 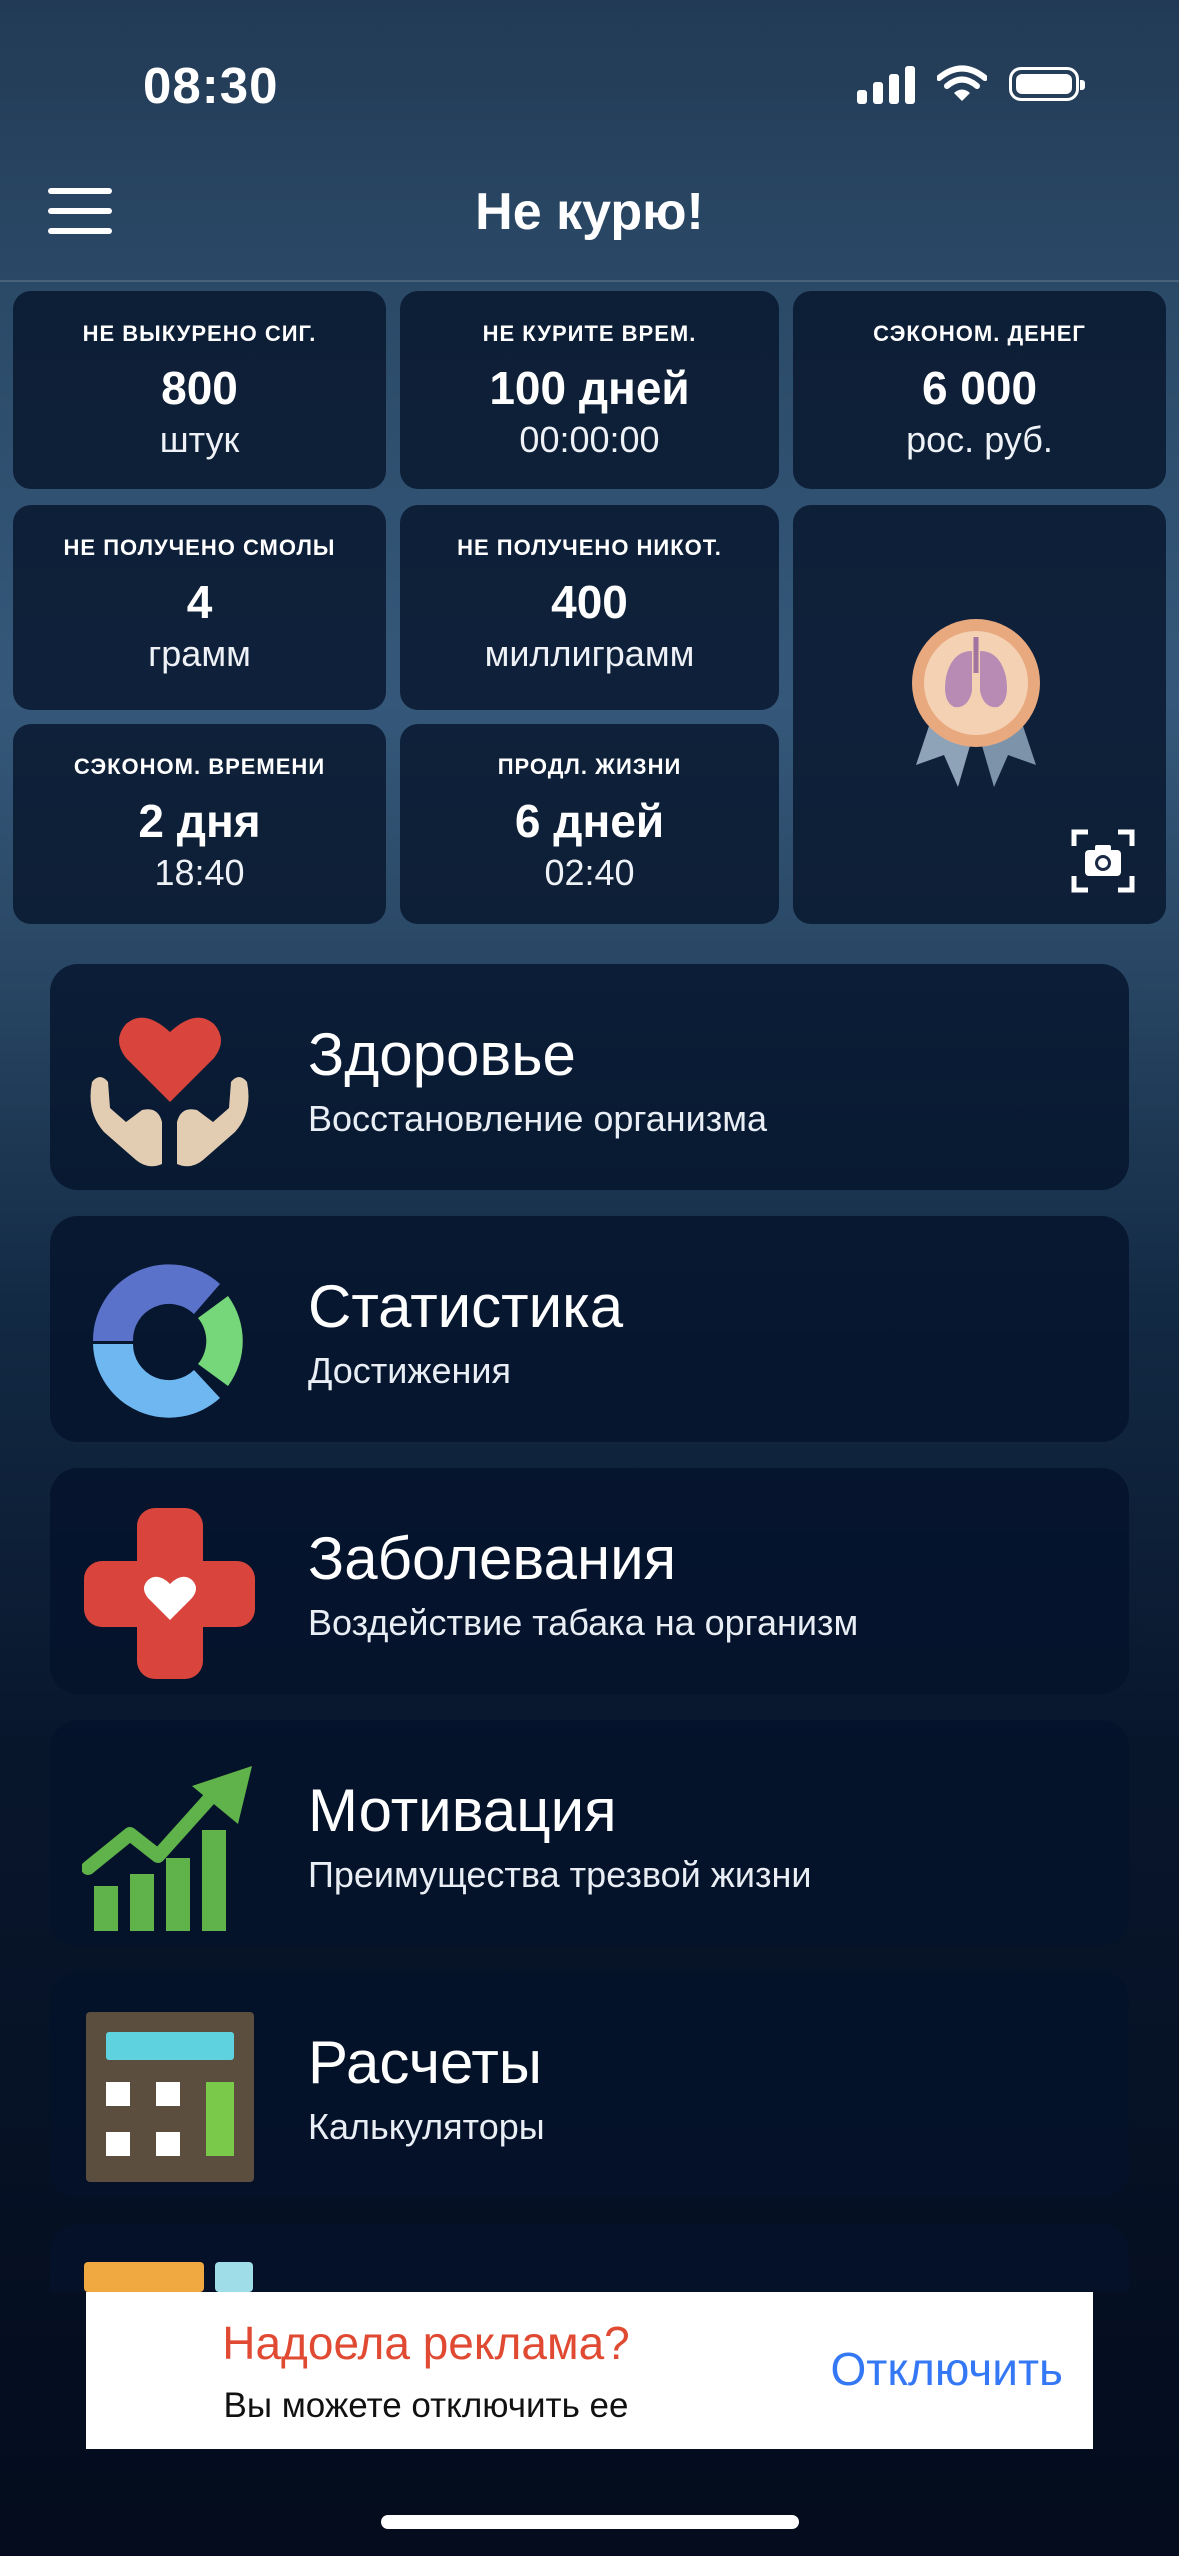 I want to click on donut-chart-icon, so click(x=167, y=1341).